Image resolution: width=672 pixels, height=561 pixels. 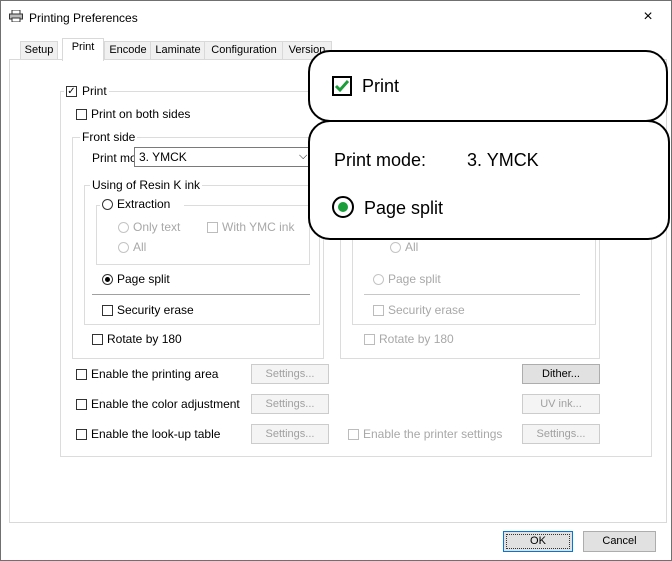 What do you see at coordinates (336, 16) in the screenshot?
I see `title-bar: Printing Preferences ×` at bounding box center [336, 16].